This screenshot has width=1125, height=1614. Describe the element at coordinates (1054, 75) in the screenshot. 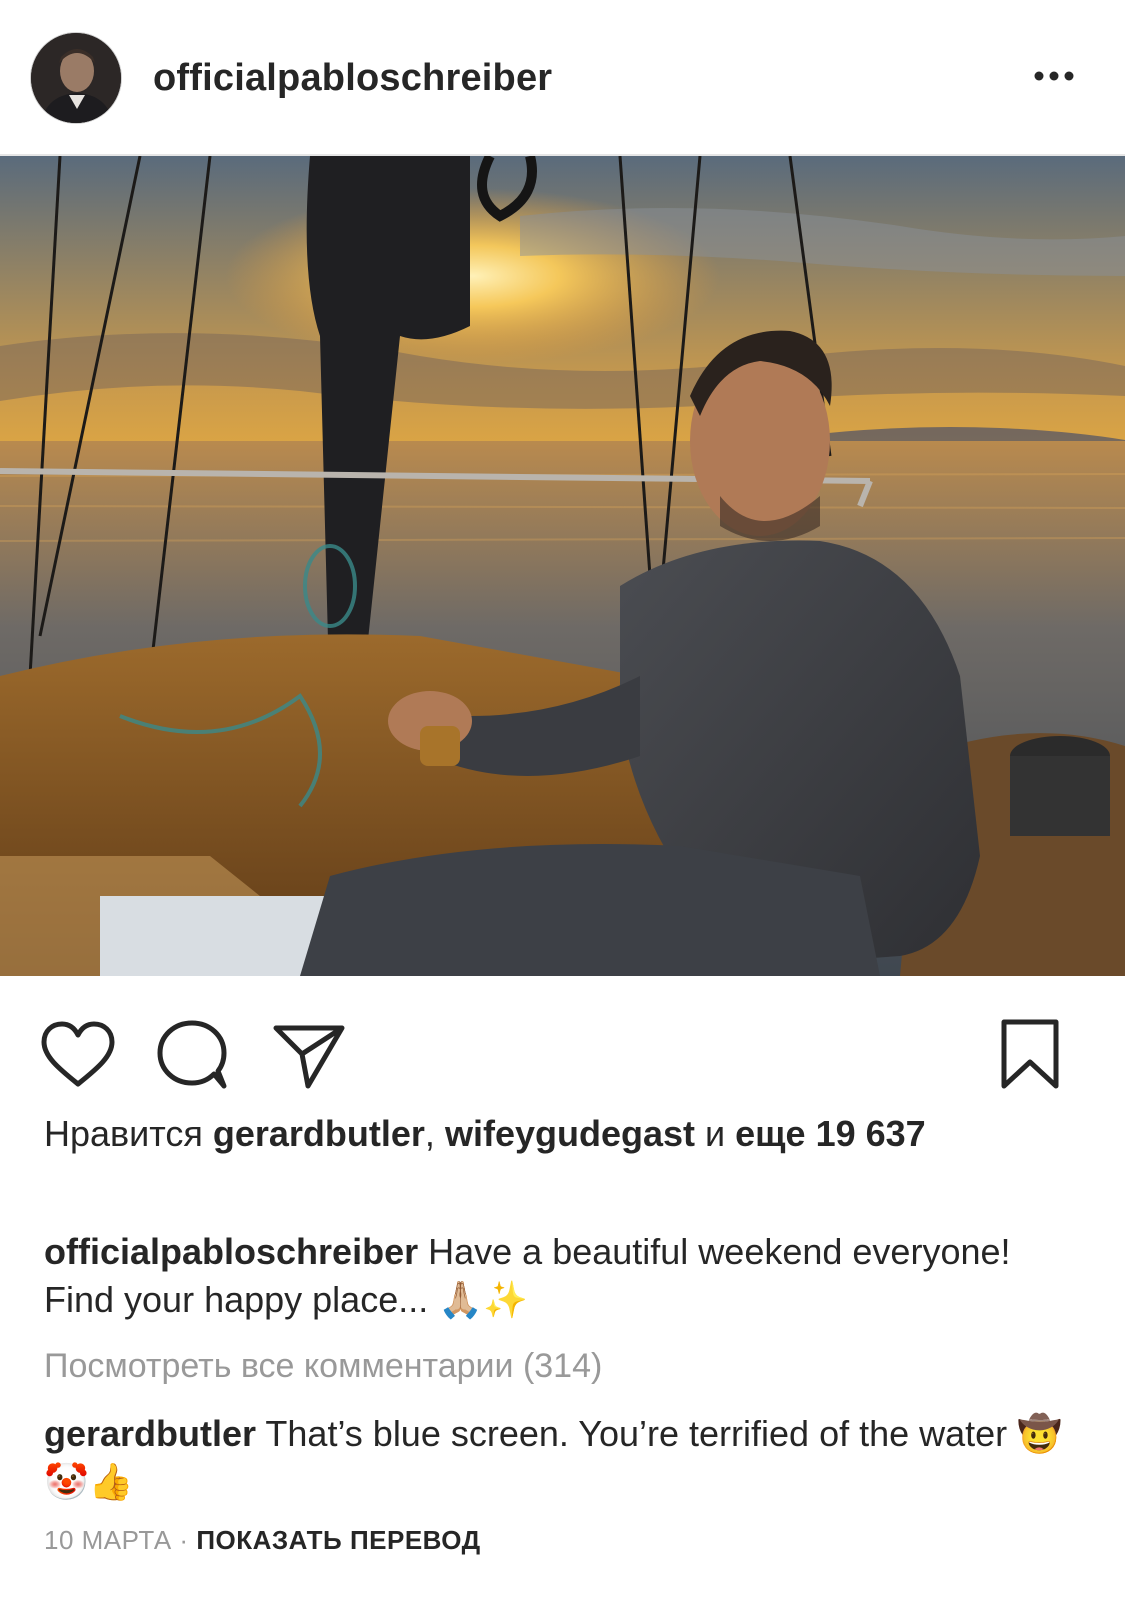

I see `ellipsis-icon` at that location.